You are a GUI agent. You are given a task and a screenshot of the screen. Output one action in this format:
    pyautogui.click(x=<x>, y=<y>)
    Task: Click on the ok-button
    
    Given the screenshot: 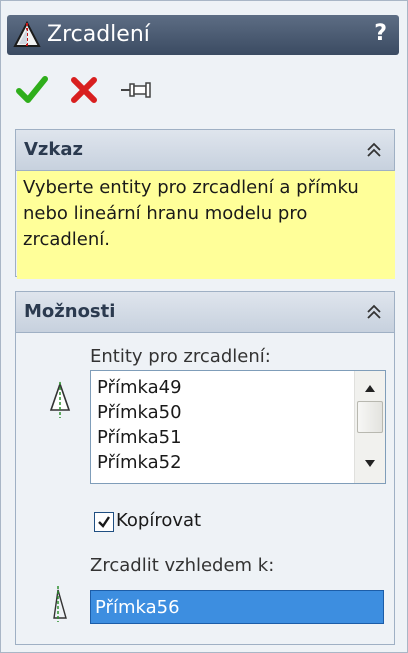 What is the action you would take?
    pyautogui.click(x=32, y=90)
    